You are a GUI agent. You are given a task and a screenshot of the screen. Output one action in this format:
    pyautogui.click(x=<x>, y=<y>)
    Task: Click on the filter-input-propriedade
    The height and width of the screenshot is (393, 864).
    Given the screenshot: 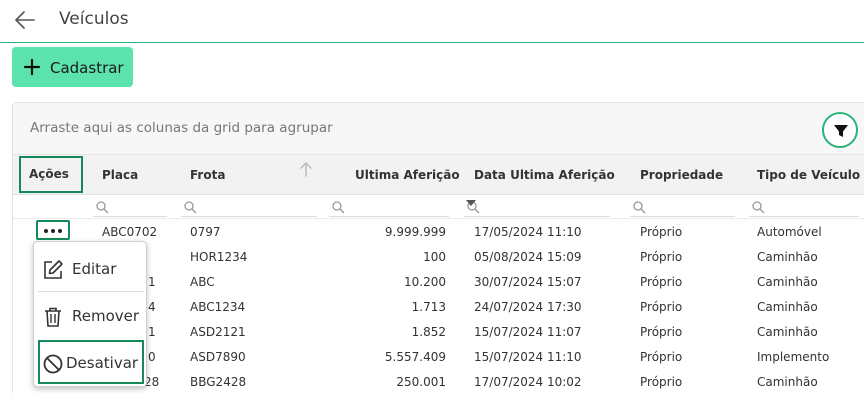 What is the action you would take?
    pyautogui.click(x=682, y=207)
    